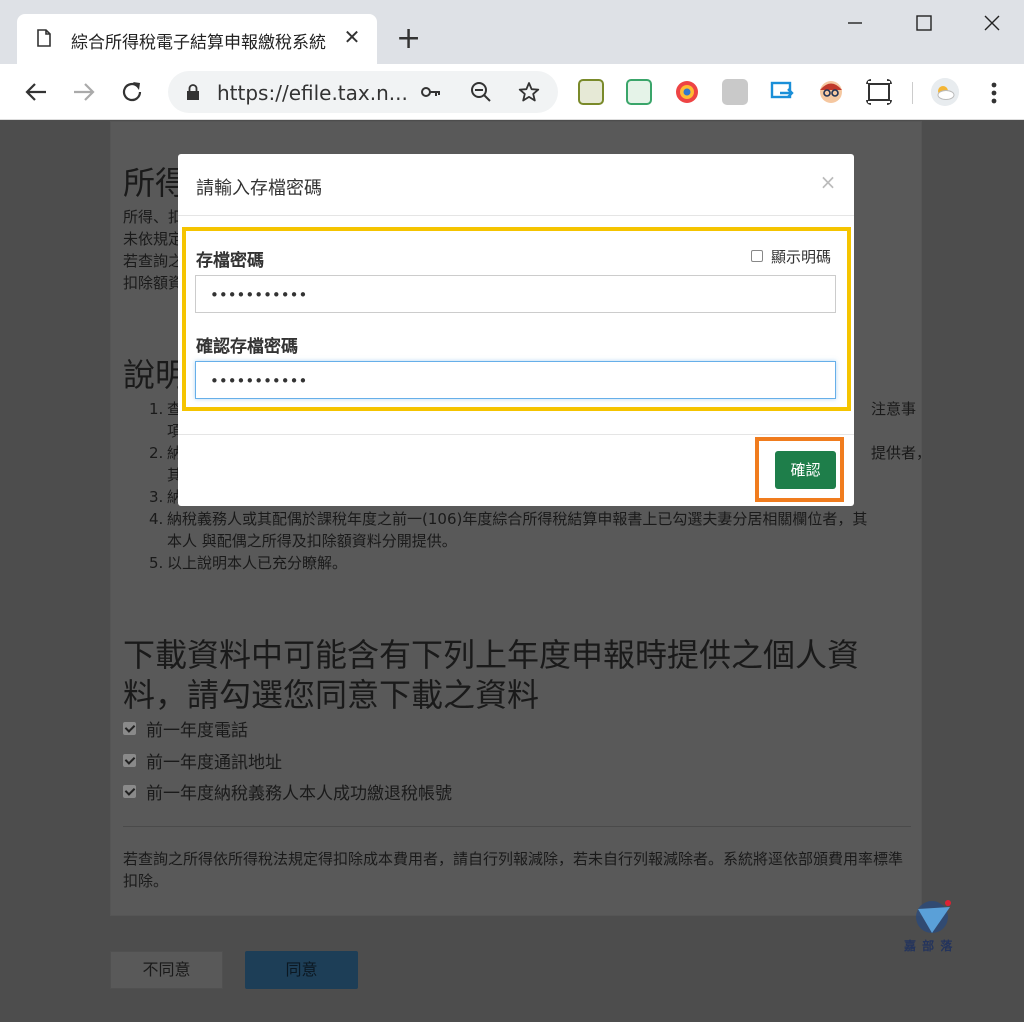  What do you see at coordinates (879, 92) in the screenshot?
I see `extension-screenshot-icon` at bounding box center [879, 92].